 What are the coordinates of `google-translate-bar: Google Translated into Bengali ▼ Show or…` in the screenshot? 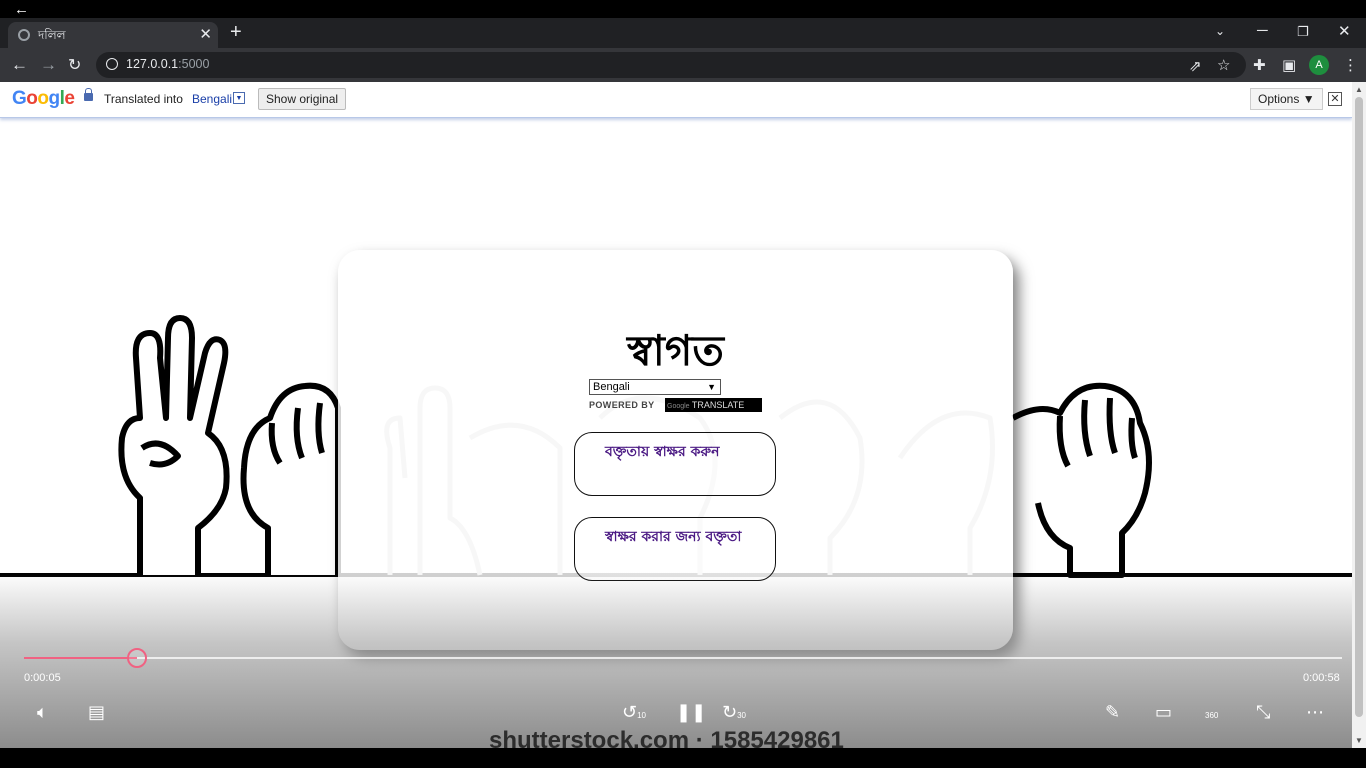 It's located at (676, 100).